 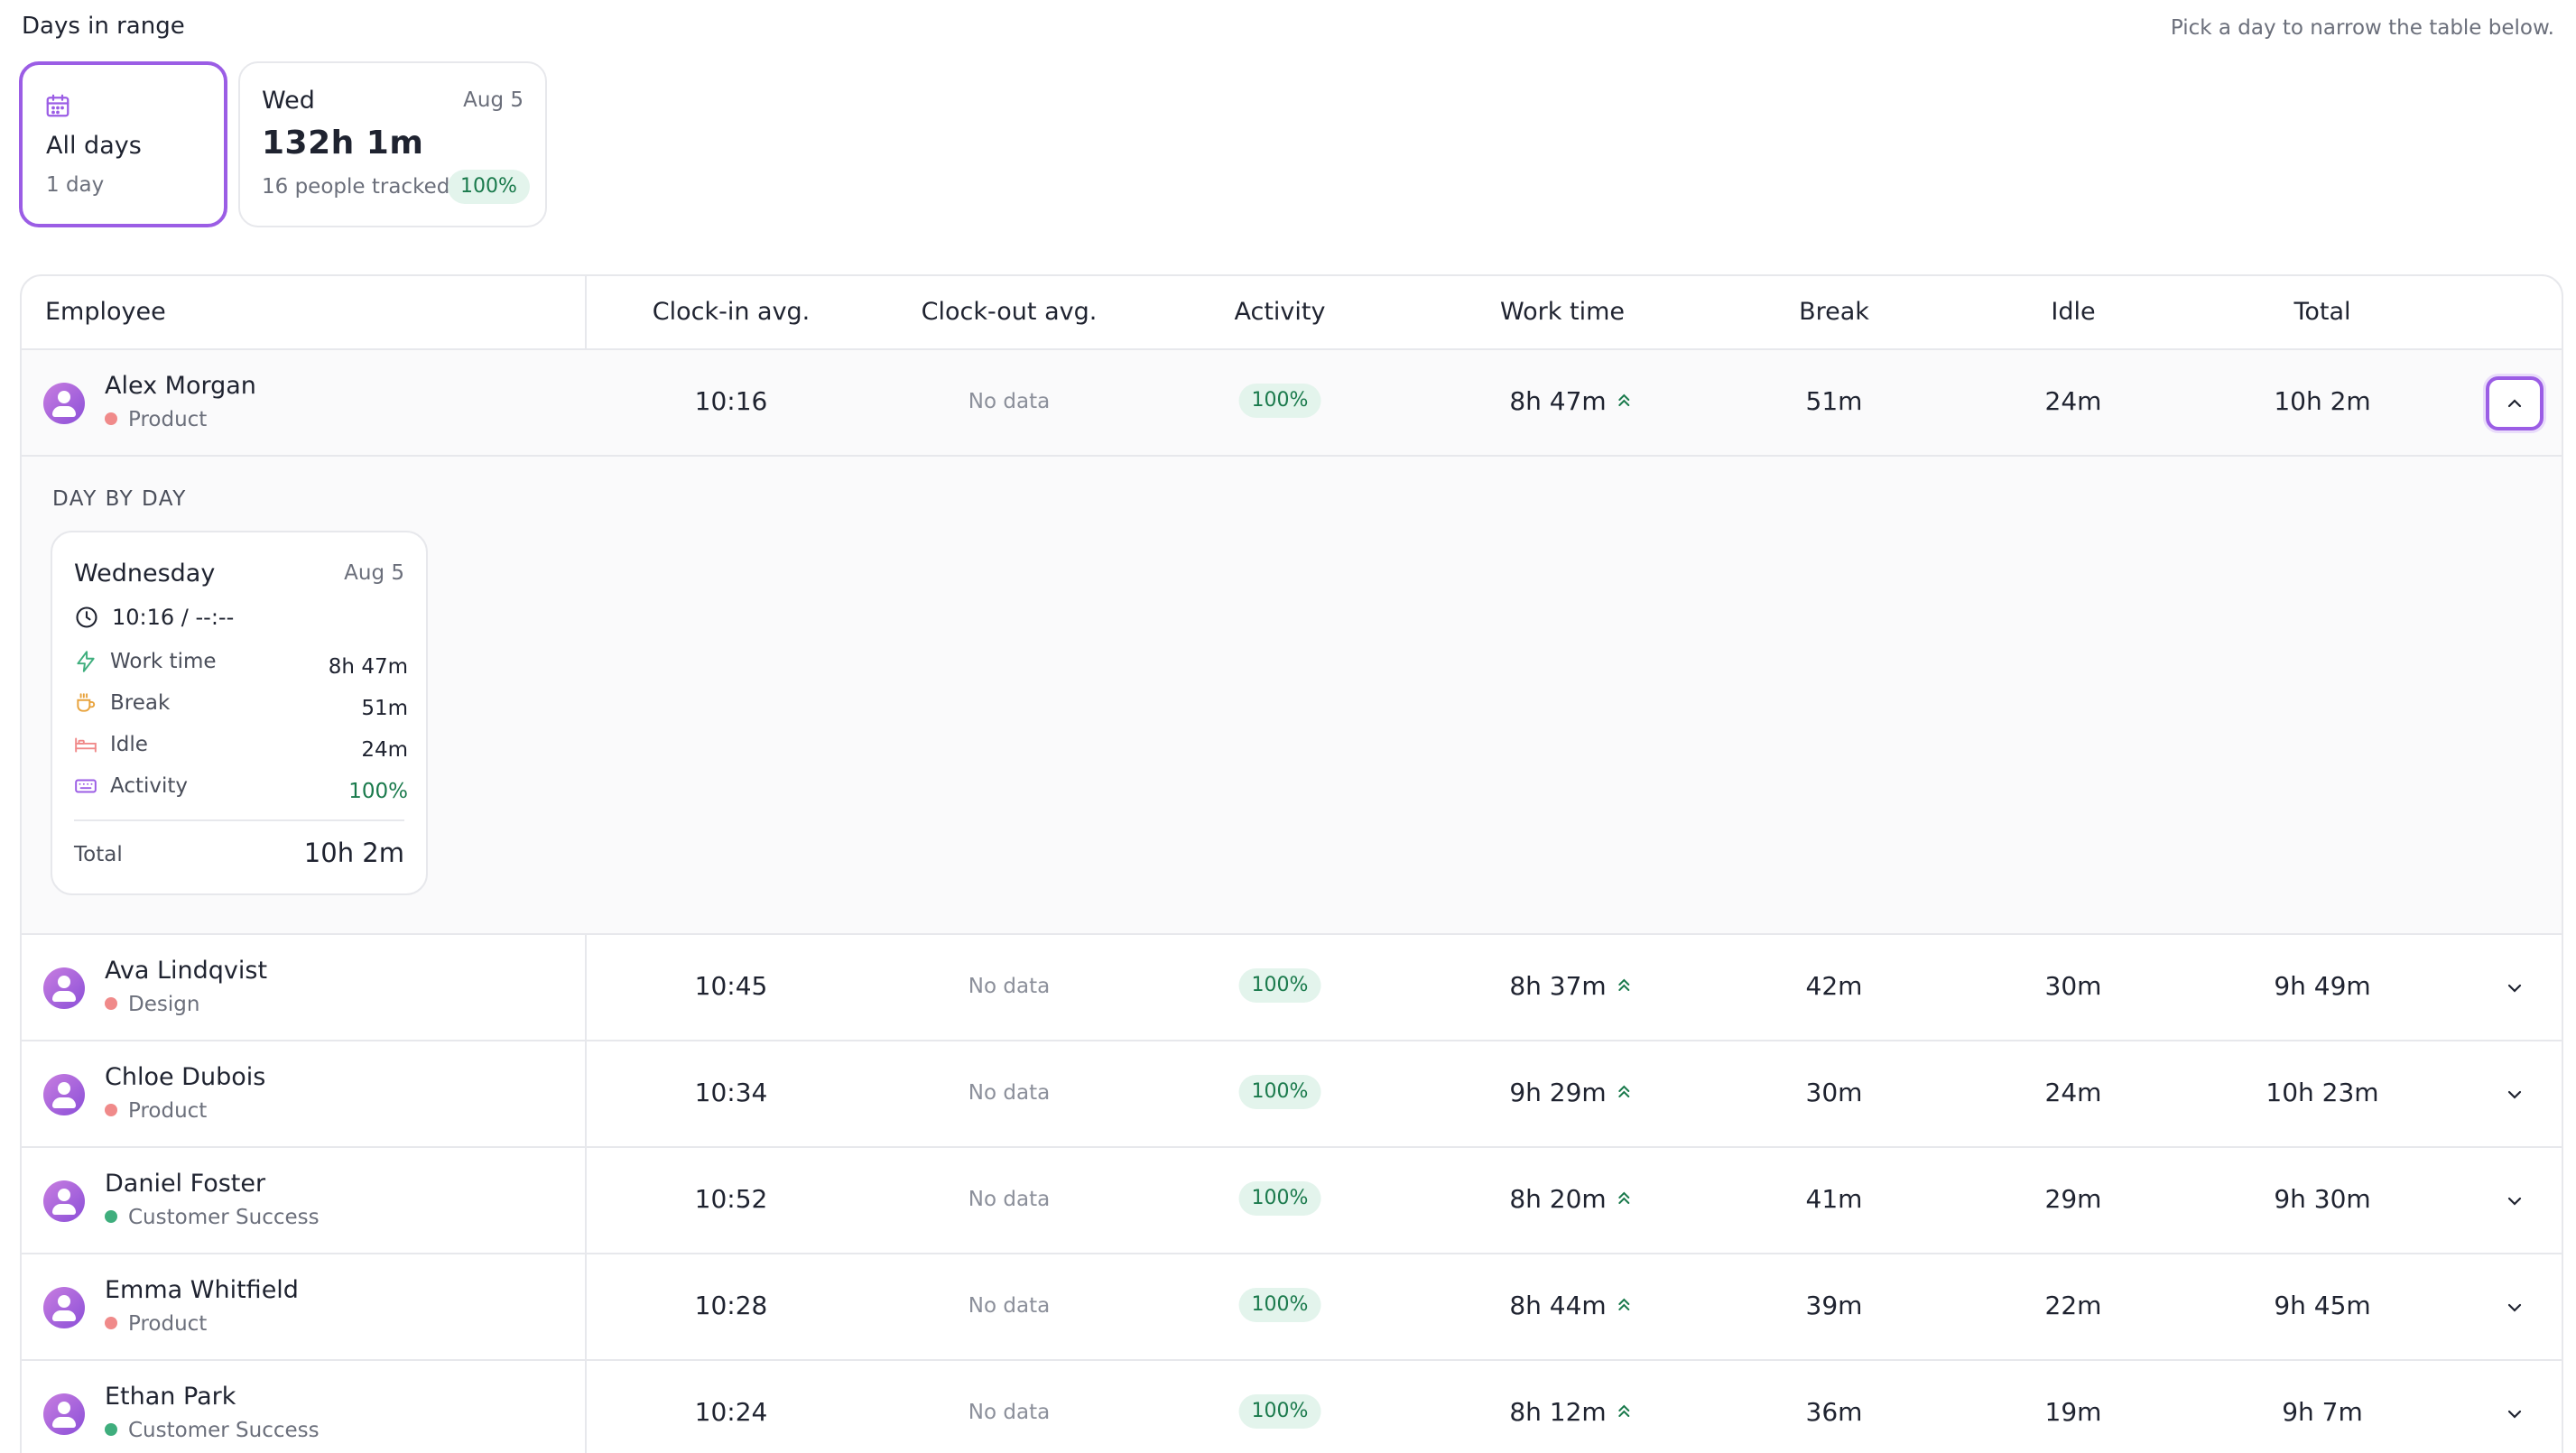 I want to click on collapse-row-button, so click(x=2515, y=403).